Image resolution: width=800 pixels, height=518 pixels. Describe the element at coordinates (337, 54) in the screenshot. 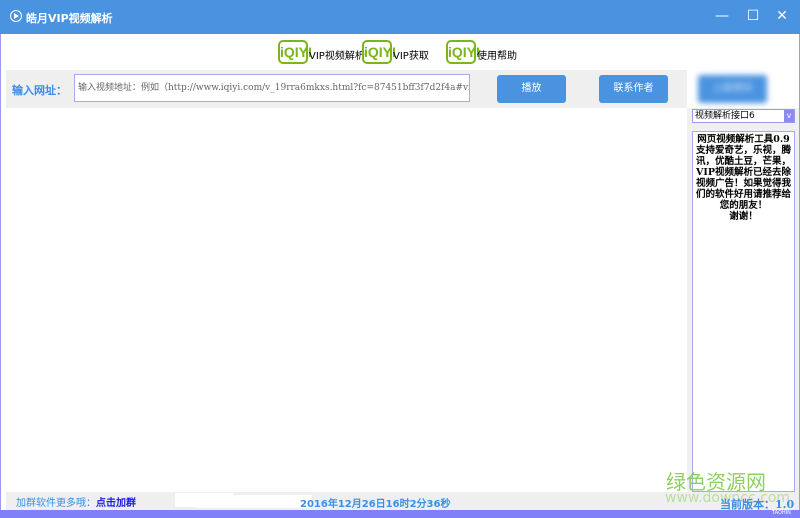

I see `menu-vip-parse: VIP视频解析` at that location.